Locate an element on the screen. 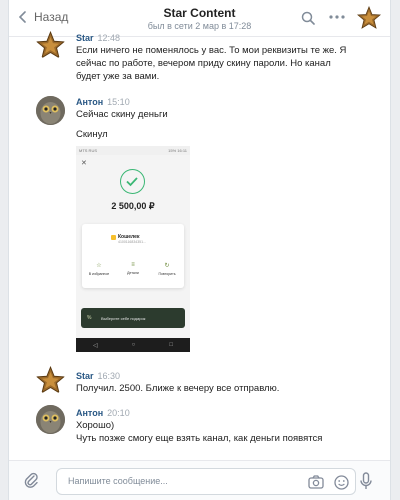  last-seen-status: был в сети 2 мар в 17:28 is located at coordinates (199, 26).